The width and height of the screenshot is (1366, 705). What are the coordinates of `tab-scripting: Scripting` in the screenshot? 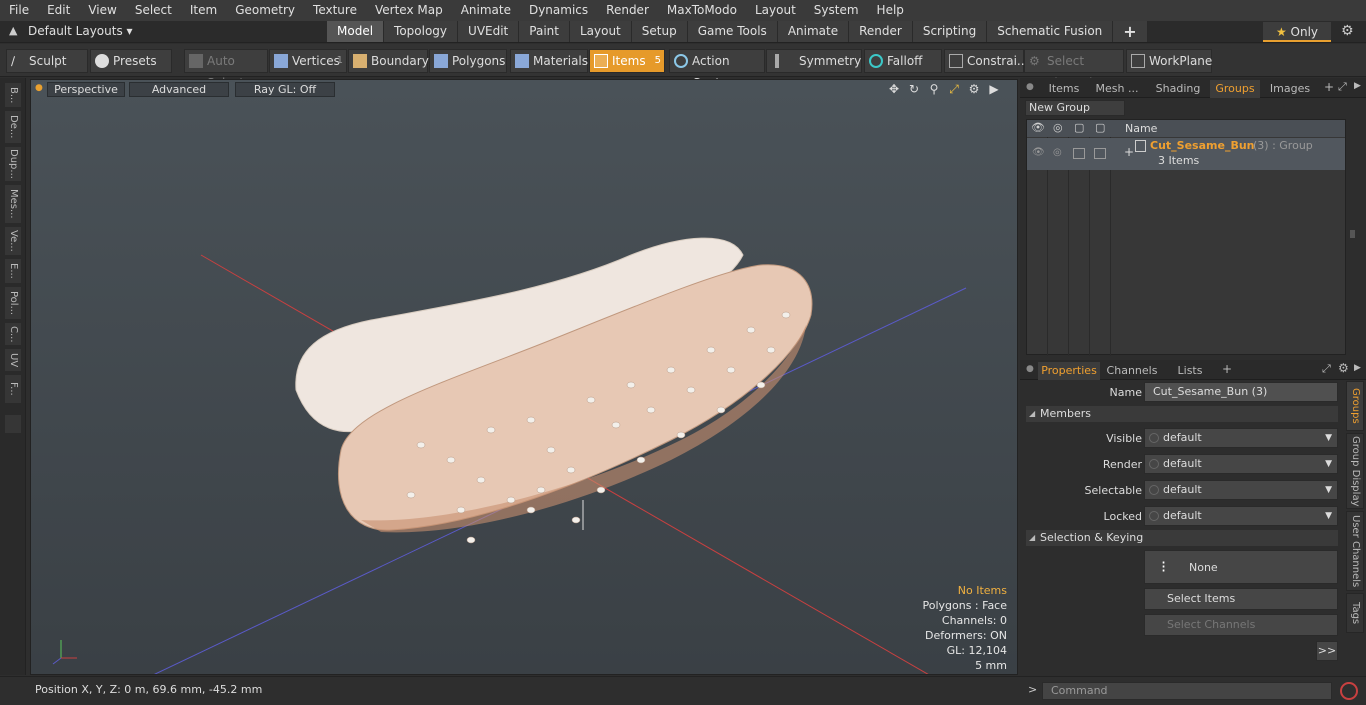 It's located at (950, 31).